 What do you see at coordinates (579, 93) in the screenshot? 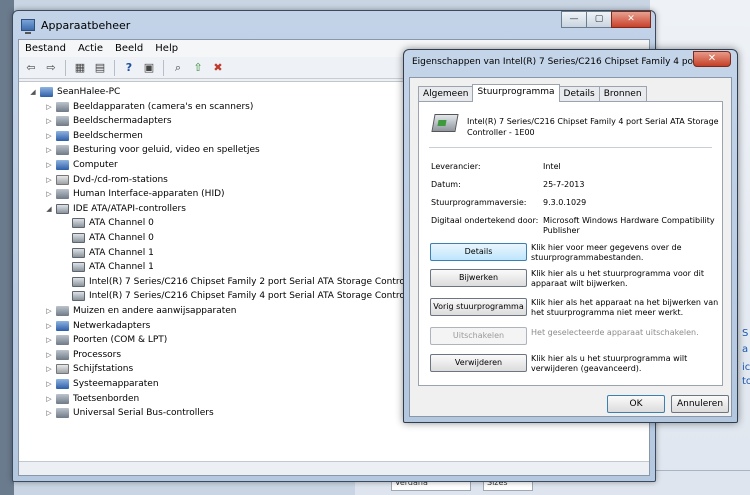
I see `tab-details: Details` at bounding box center [579, 93].